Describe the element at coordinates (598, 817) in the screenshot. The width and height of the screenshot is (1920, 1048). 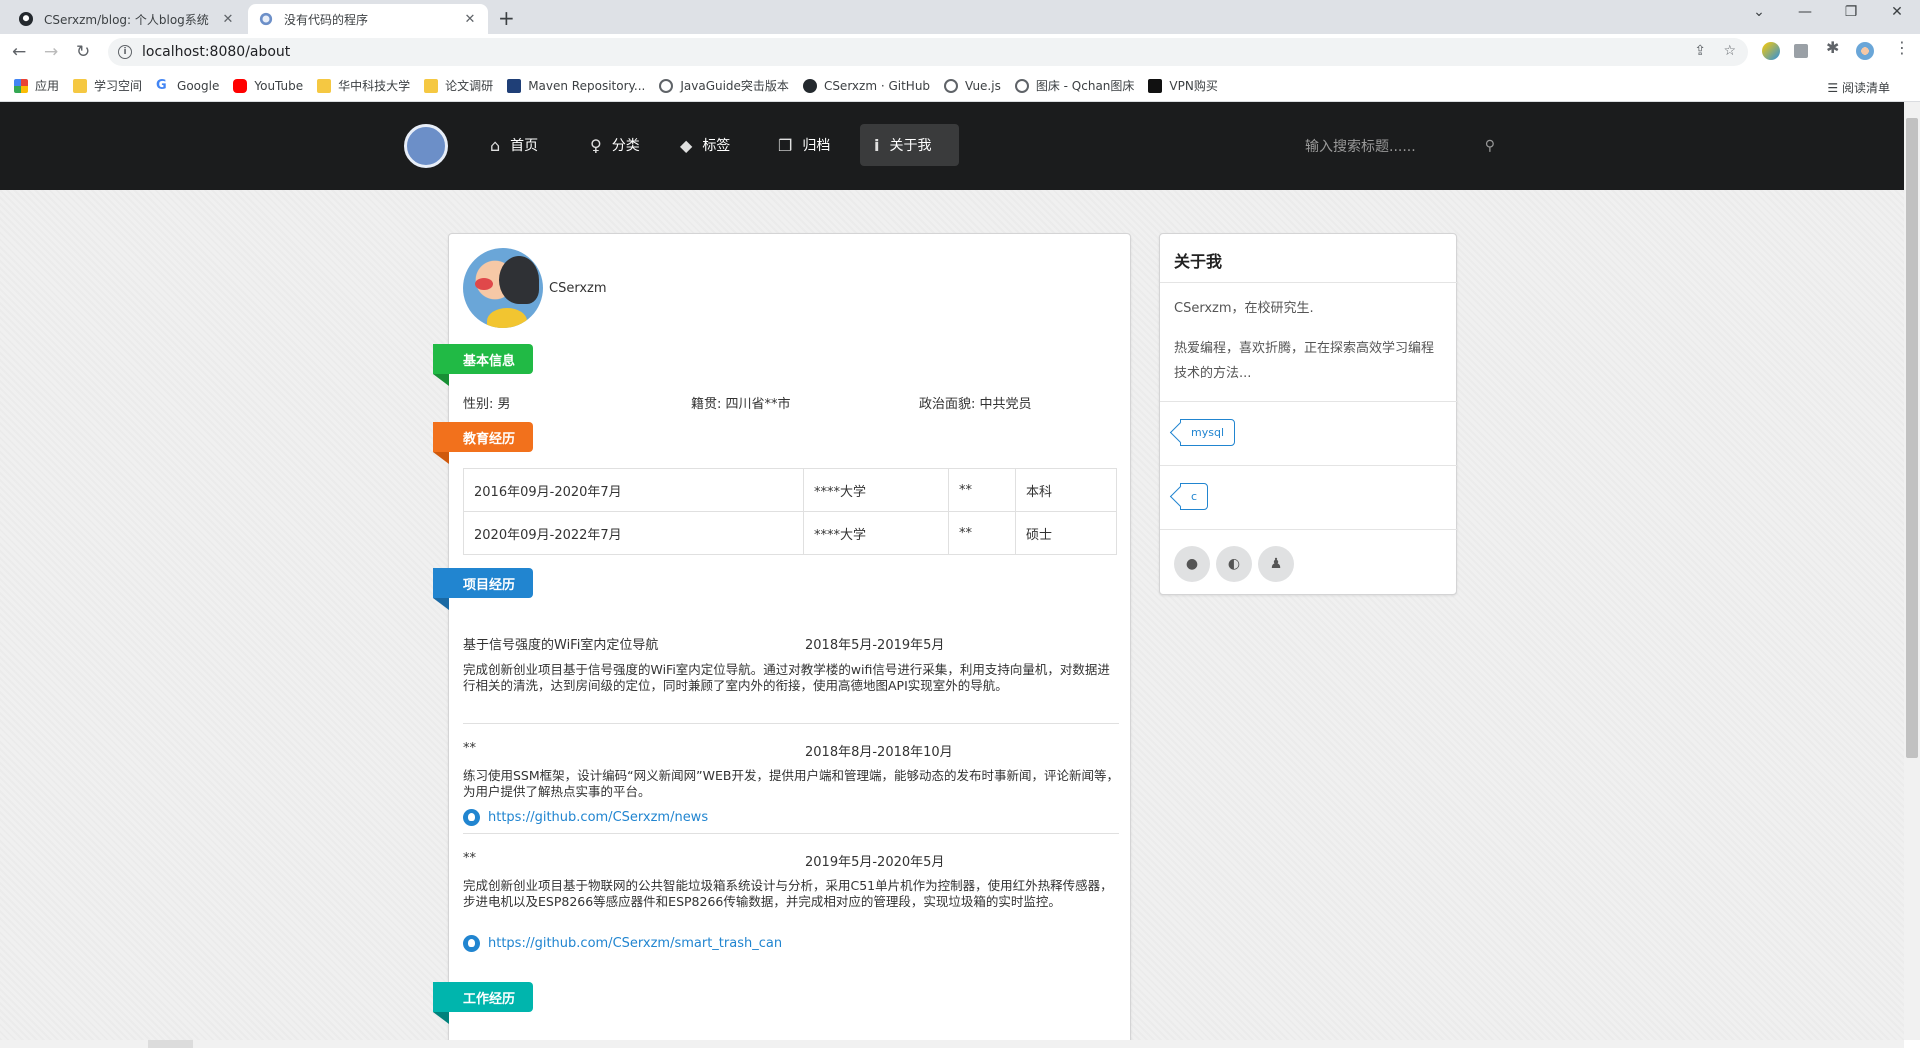
I see `link-text: https://github.com/CSerxzm/news` at that location.